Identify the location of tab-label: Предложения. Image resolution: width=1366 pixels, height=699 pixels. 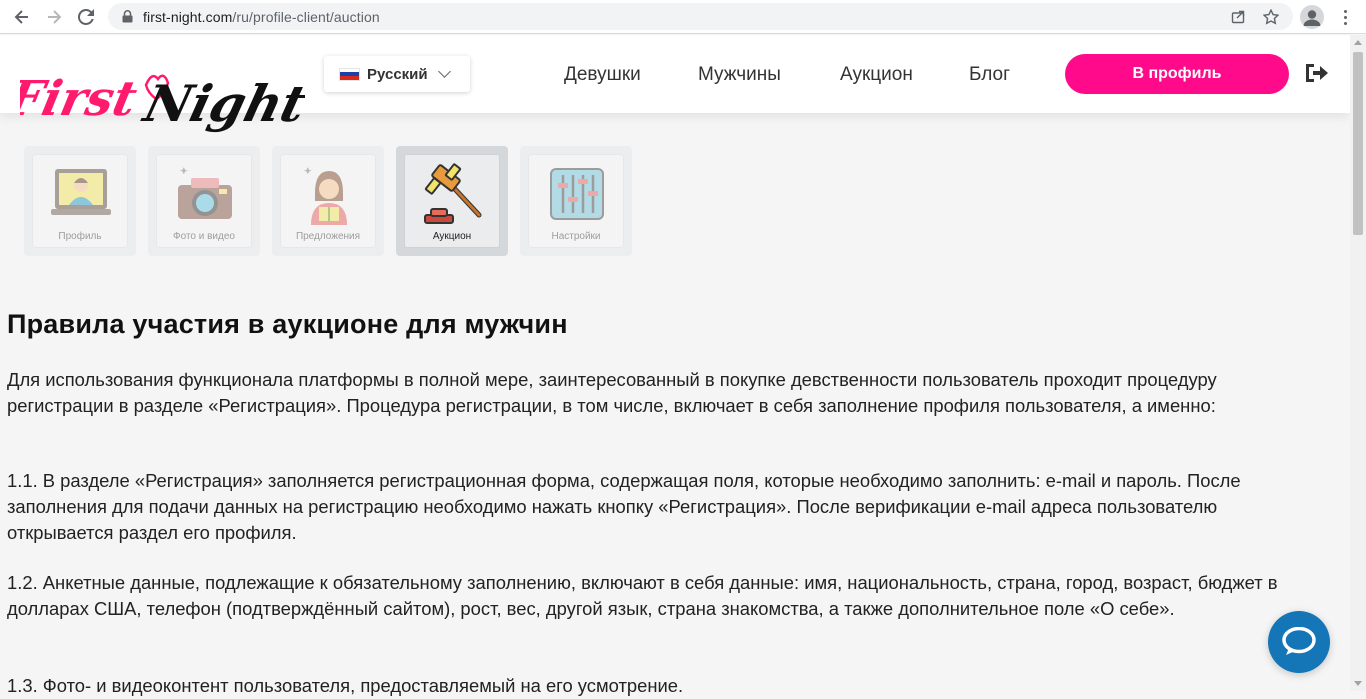
(328, 236).